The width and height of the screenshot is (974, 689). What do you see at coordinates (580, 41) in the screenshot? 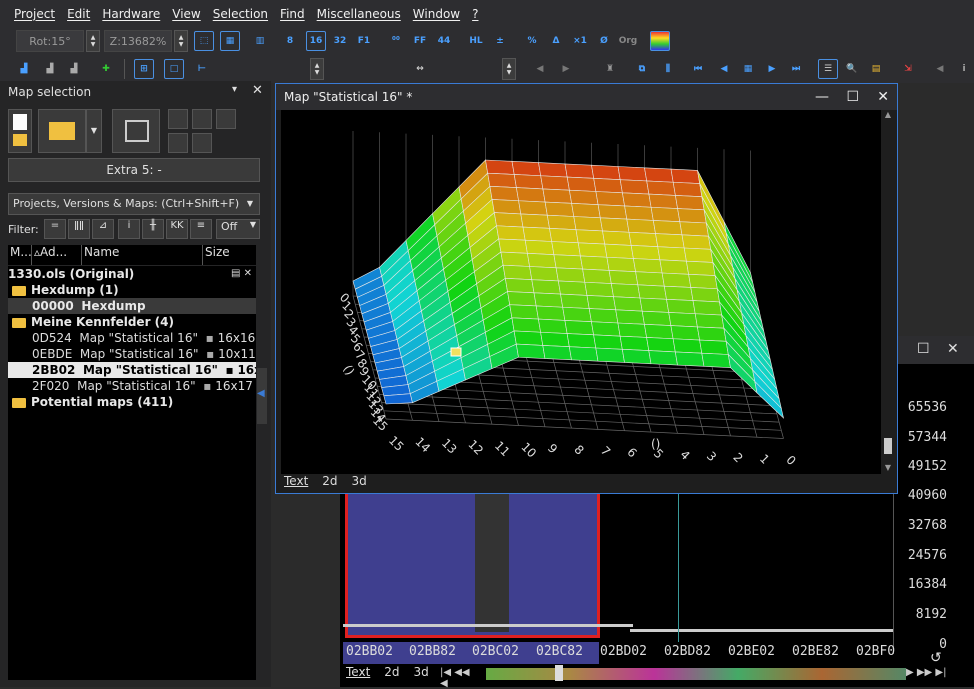
I see `factor-icon: ×1` at bounding box center [580, 41].